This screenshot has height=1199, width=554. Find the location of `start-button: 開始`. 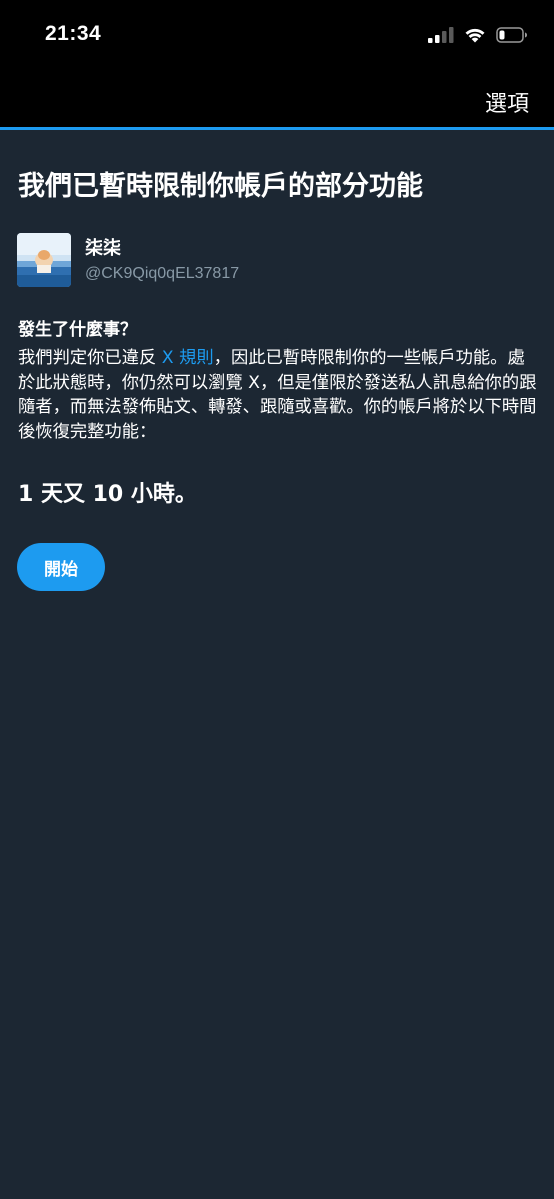

start-button: 開始 is located at coordinates (61, 567).